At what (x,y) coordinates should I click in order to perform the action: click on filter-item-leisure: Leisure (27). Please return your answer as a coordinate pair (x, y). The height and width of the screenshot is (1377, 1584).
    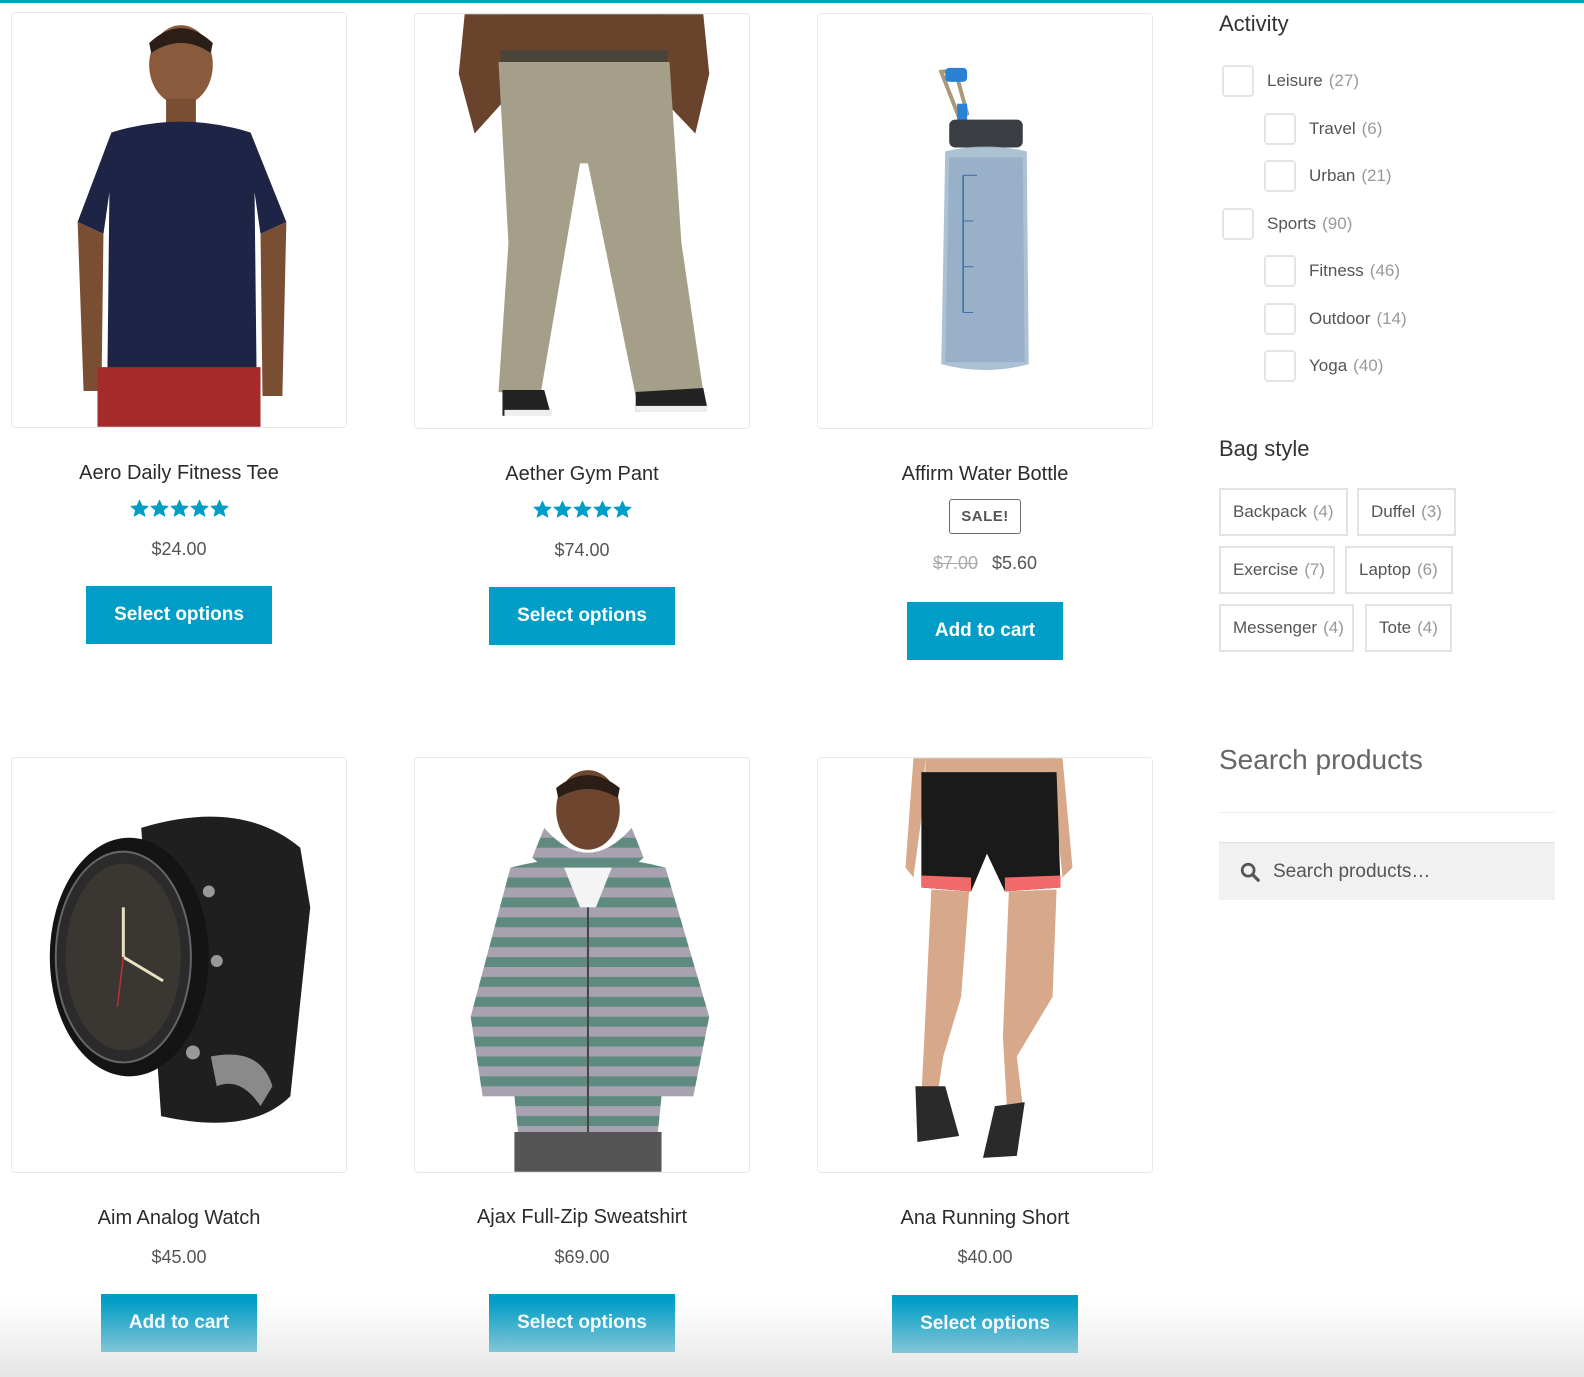
    Looking at the image, I should click on (1290, 81).